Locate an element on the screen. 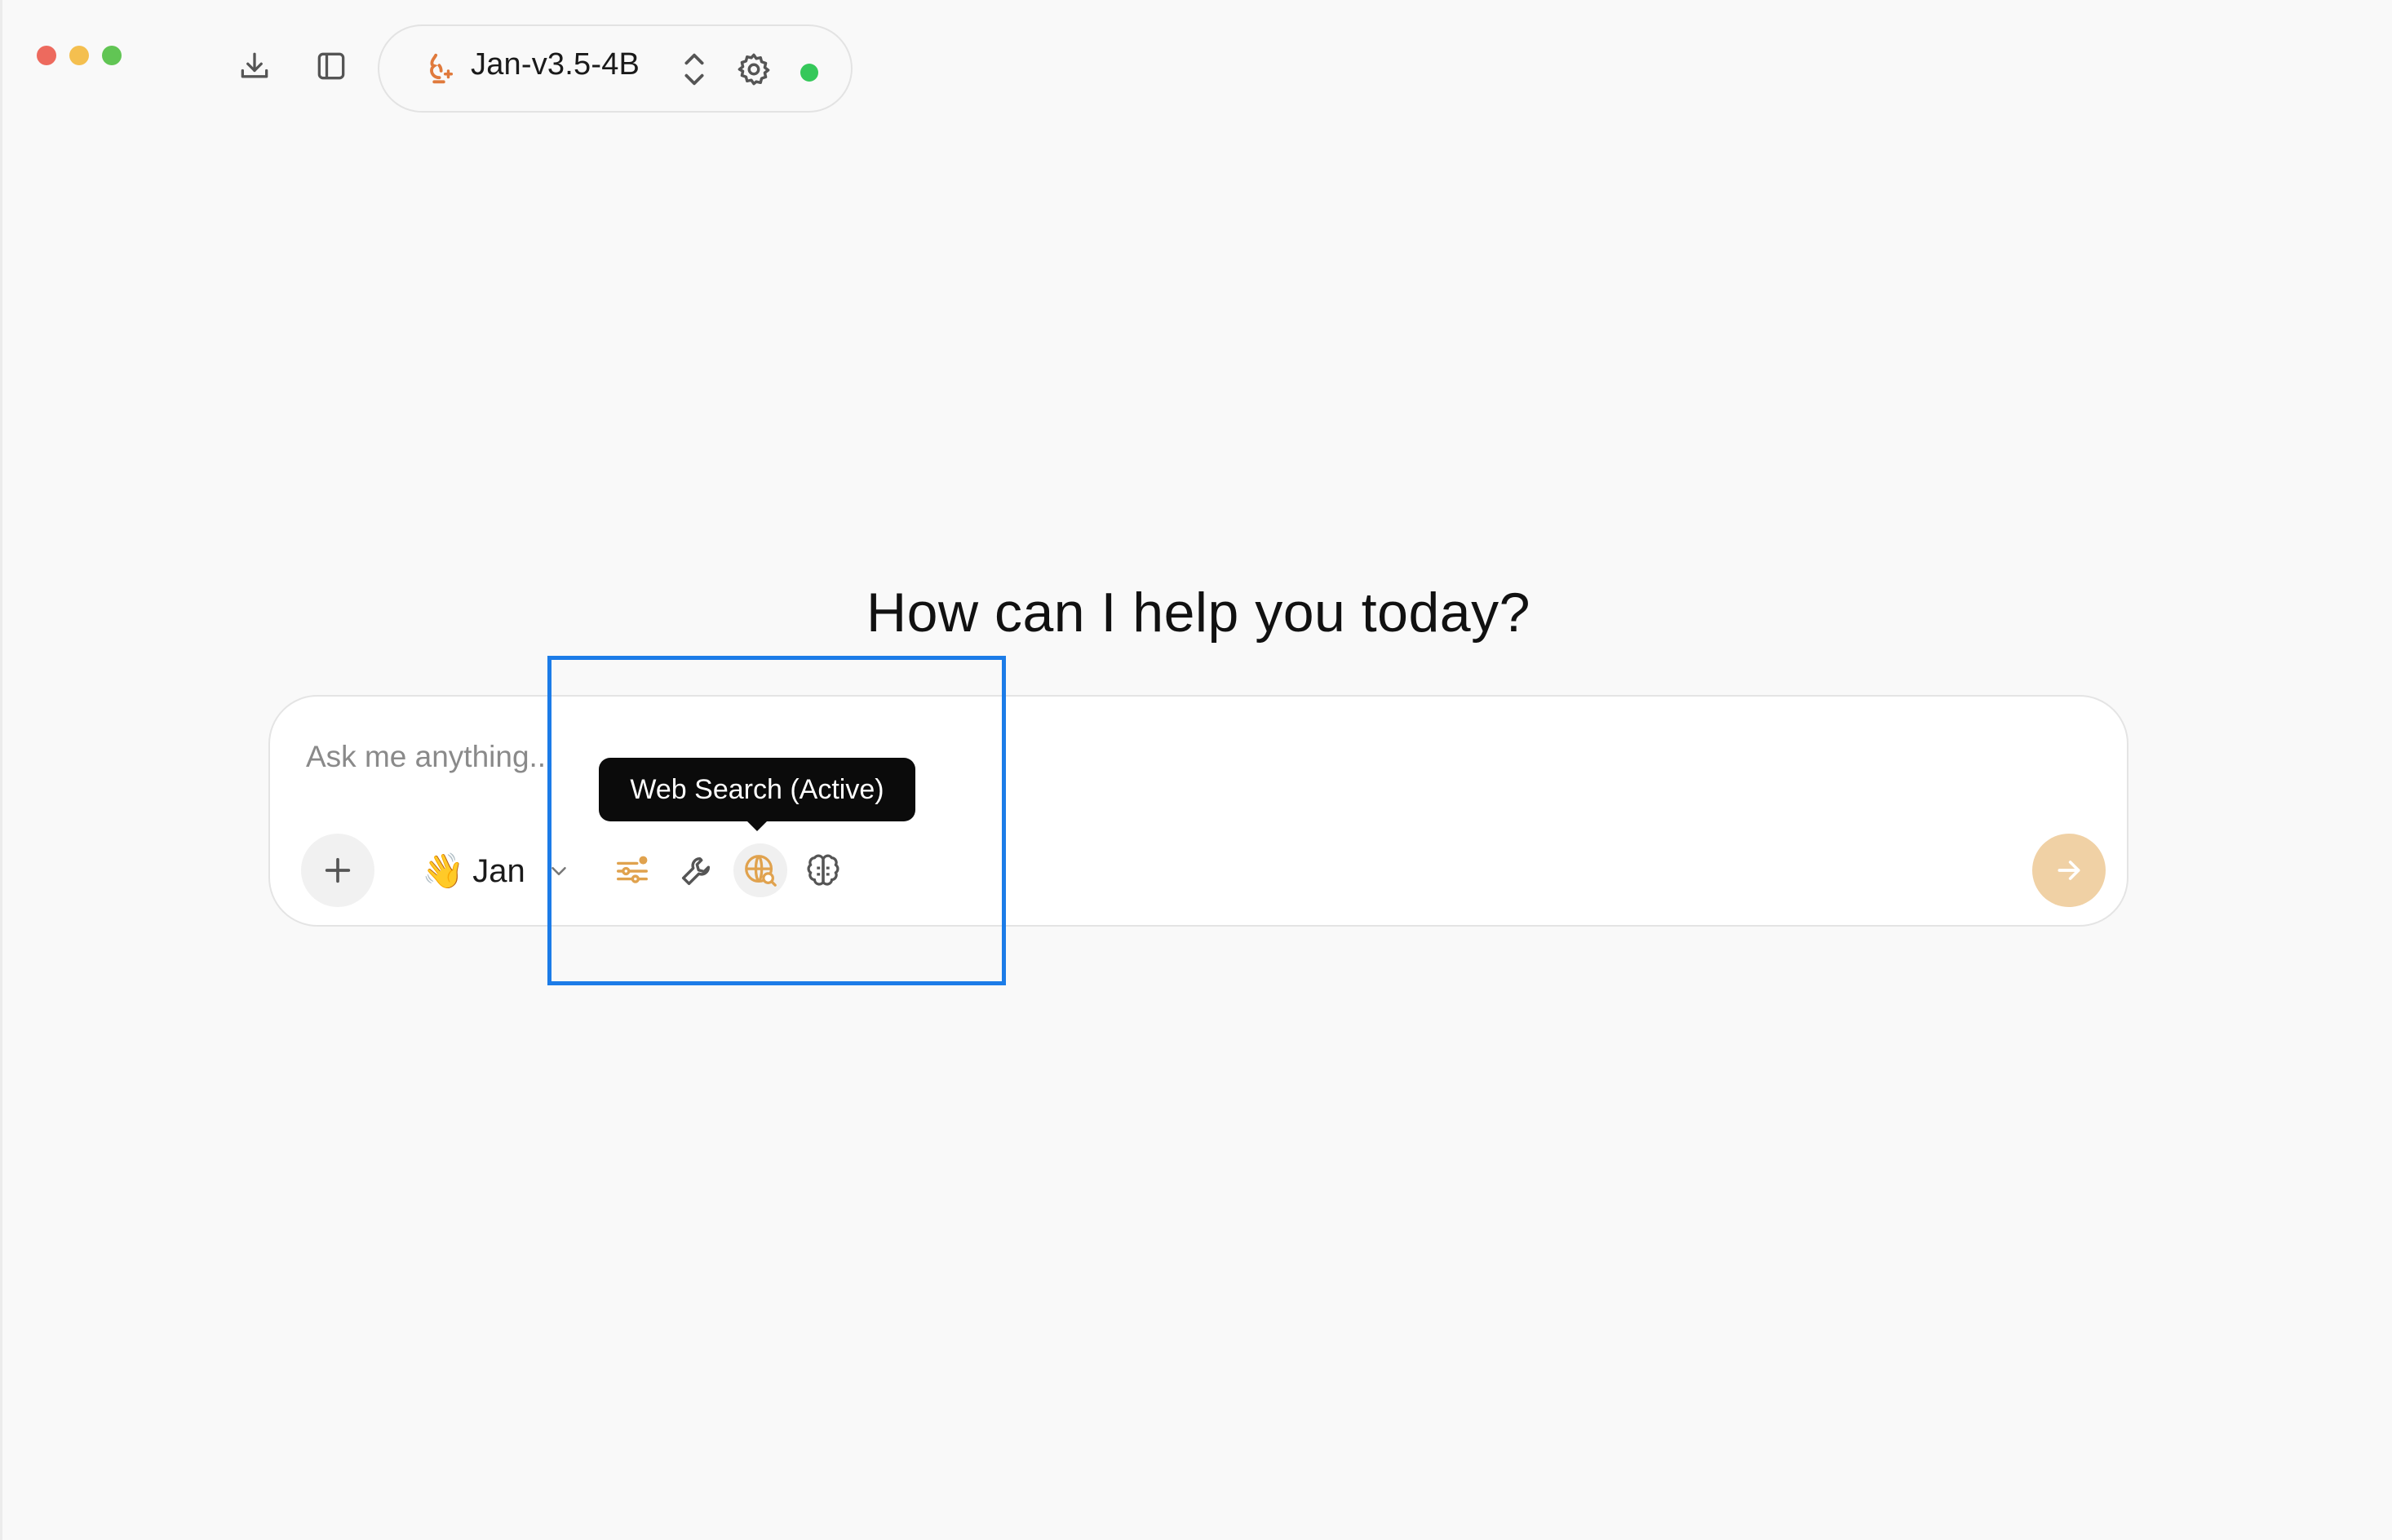 Image resolution: width=2392 pixels, height=1540 pixels. model-selector: Jan-v3.5-4B is located at coordinates (615, 68).